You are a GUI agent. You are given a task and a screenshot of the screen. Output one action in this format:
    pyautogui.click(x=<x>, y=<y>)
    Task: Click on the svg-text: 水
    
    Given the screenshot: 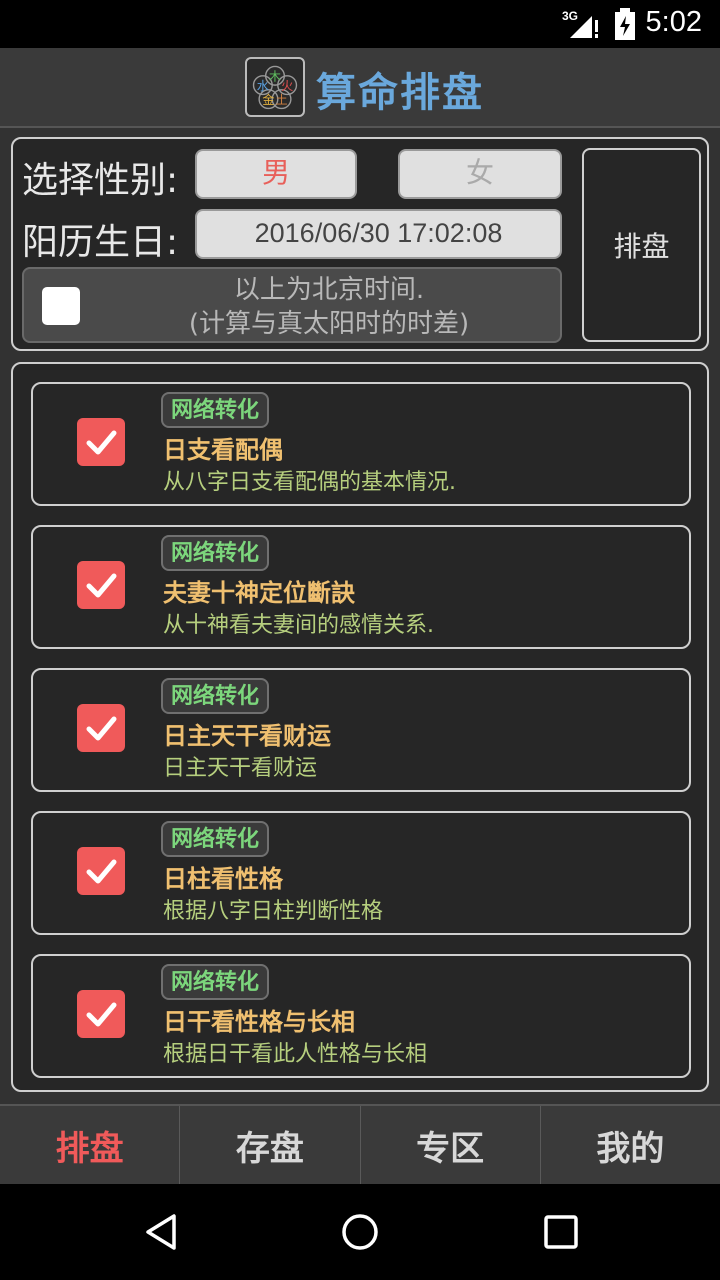 What is the action you would take?
    pyautogui.click(x=263, y=86)
    